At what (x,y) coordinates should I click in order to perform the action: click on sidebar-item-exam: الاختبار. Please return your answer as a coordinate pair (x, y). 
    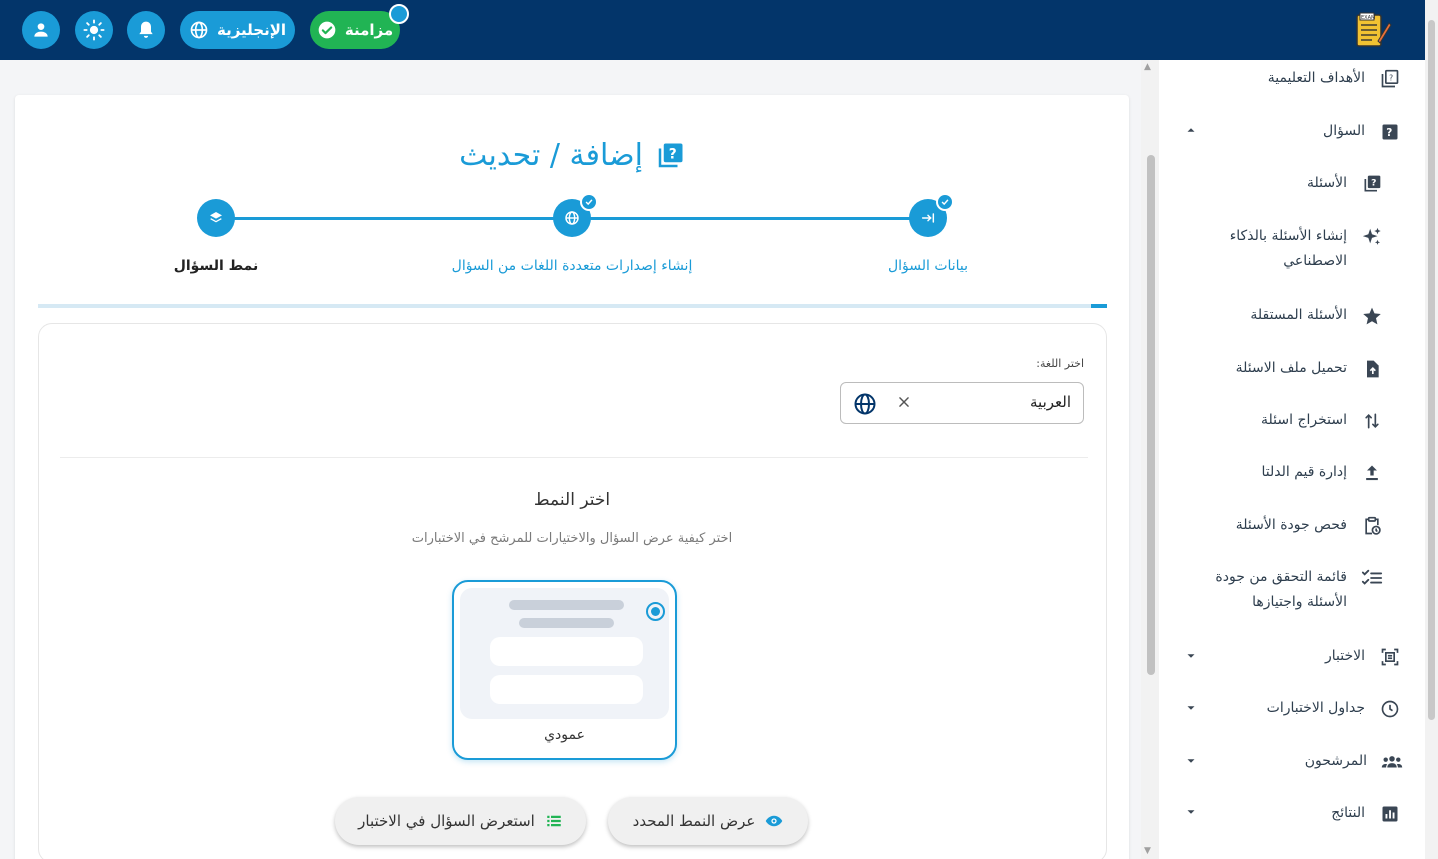
    Looking at the image, I should click on (1290, 656).